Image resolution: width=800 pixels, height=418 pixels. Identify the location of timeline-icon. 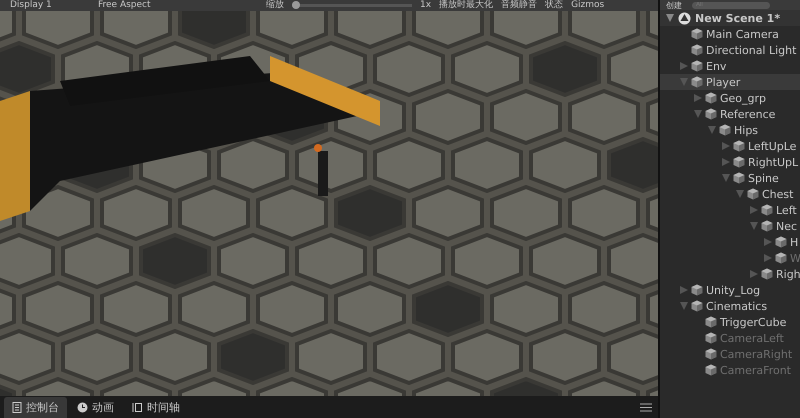
(137, 407).